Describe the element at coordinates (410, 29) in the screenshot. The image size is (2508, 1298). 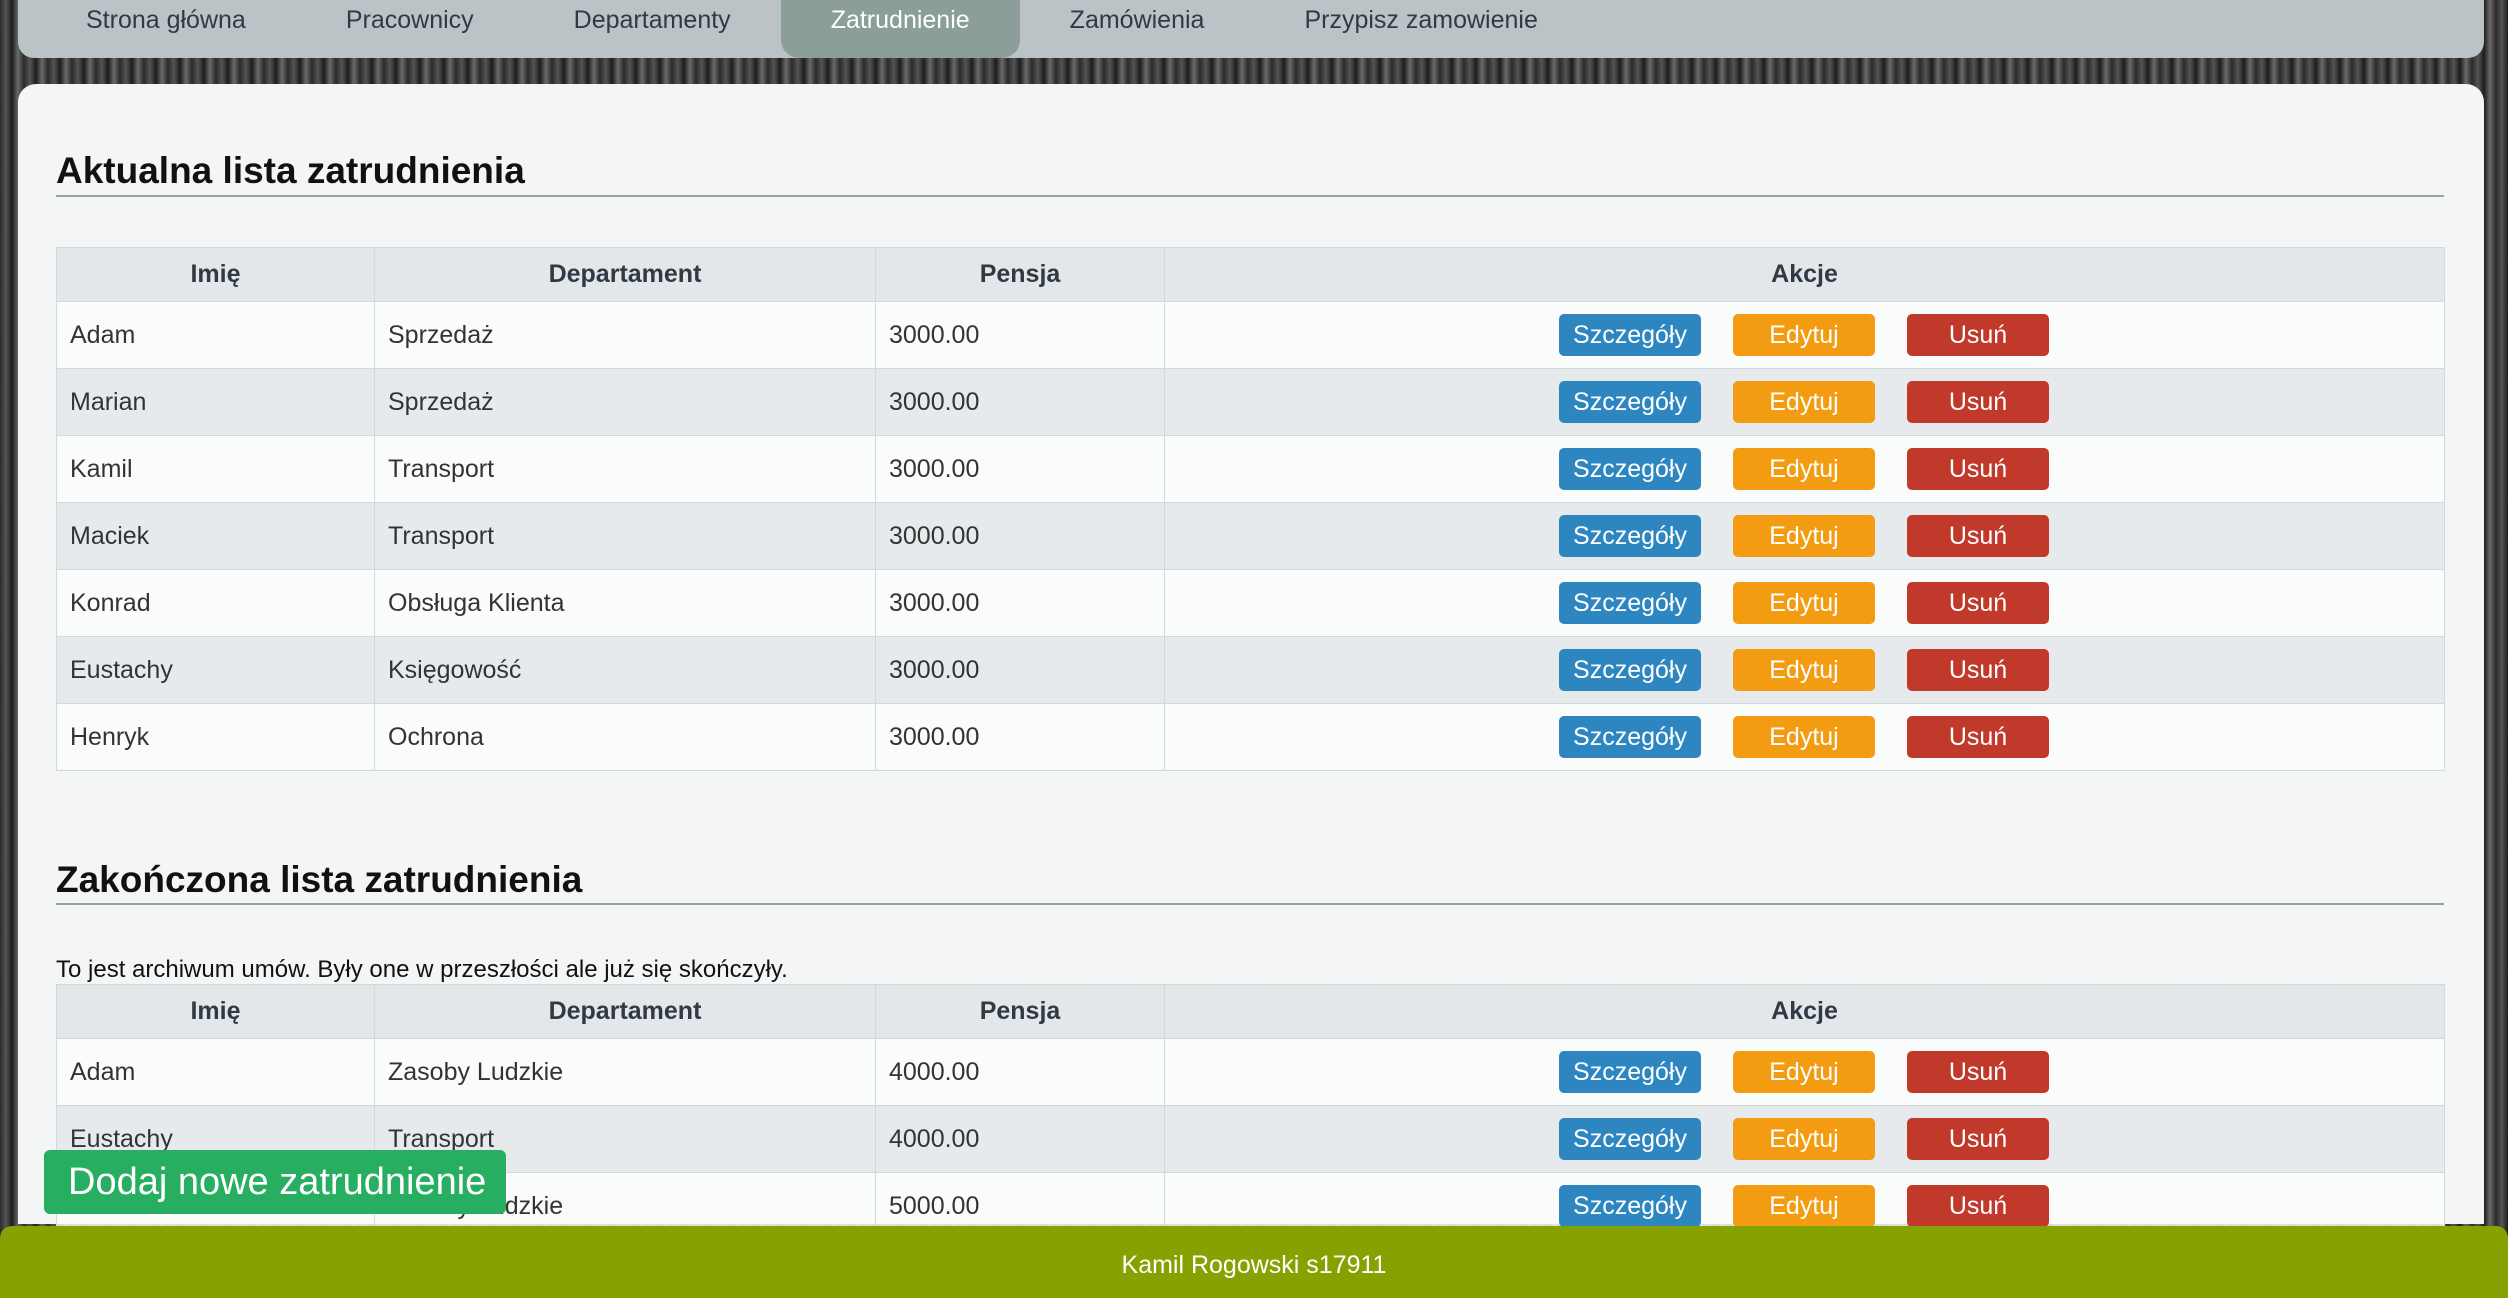
I see `nav-employees: Pracownicy` at that location.